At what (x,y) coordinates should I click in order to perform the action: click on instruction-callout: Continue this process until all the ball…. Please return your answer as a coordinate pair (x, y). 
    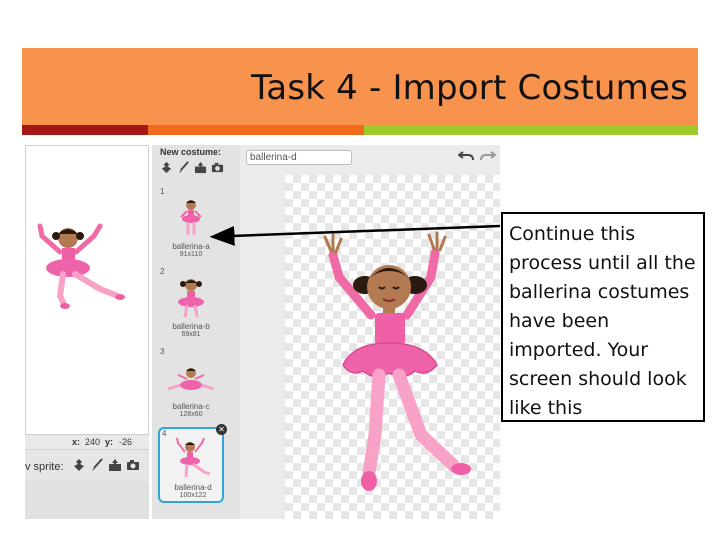
    Looking at the image, I should click on (603, 317).